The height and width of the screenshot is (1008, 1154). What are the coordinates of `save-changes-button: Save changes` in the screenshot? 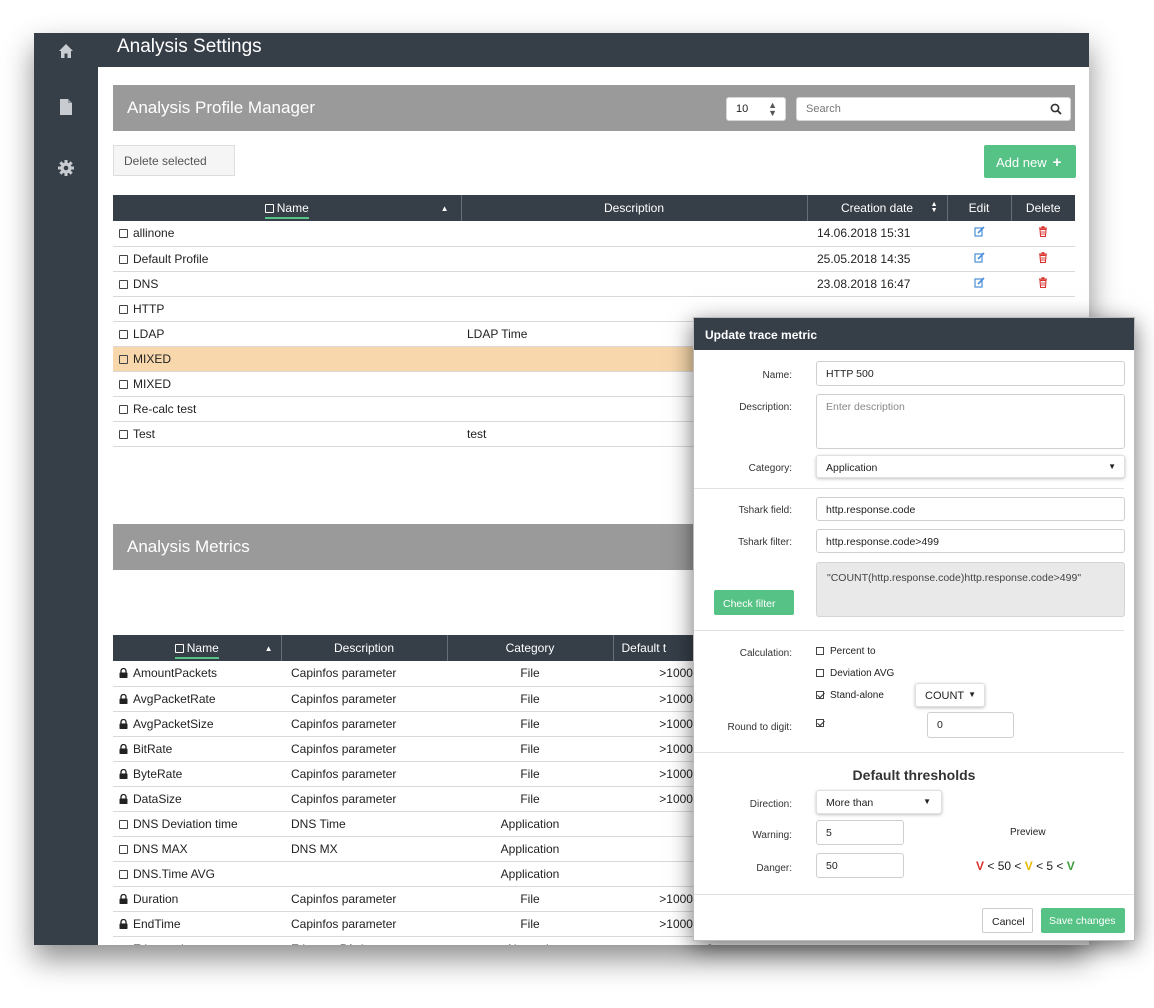 It's located at (1083, 920).